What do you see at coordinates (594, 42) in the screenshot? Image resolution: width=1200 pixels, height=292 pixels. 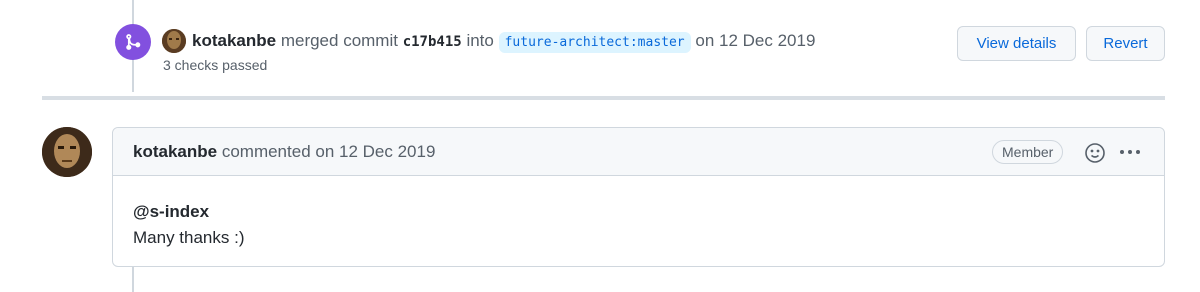 I see `branch-name-link: future-architect:master` at bounding box center [594, 42].